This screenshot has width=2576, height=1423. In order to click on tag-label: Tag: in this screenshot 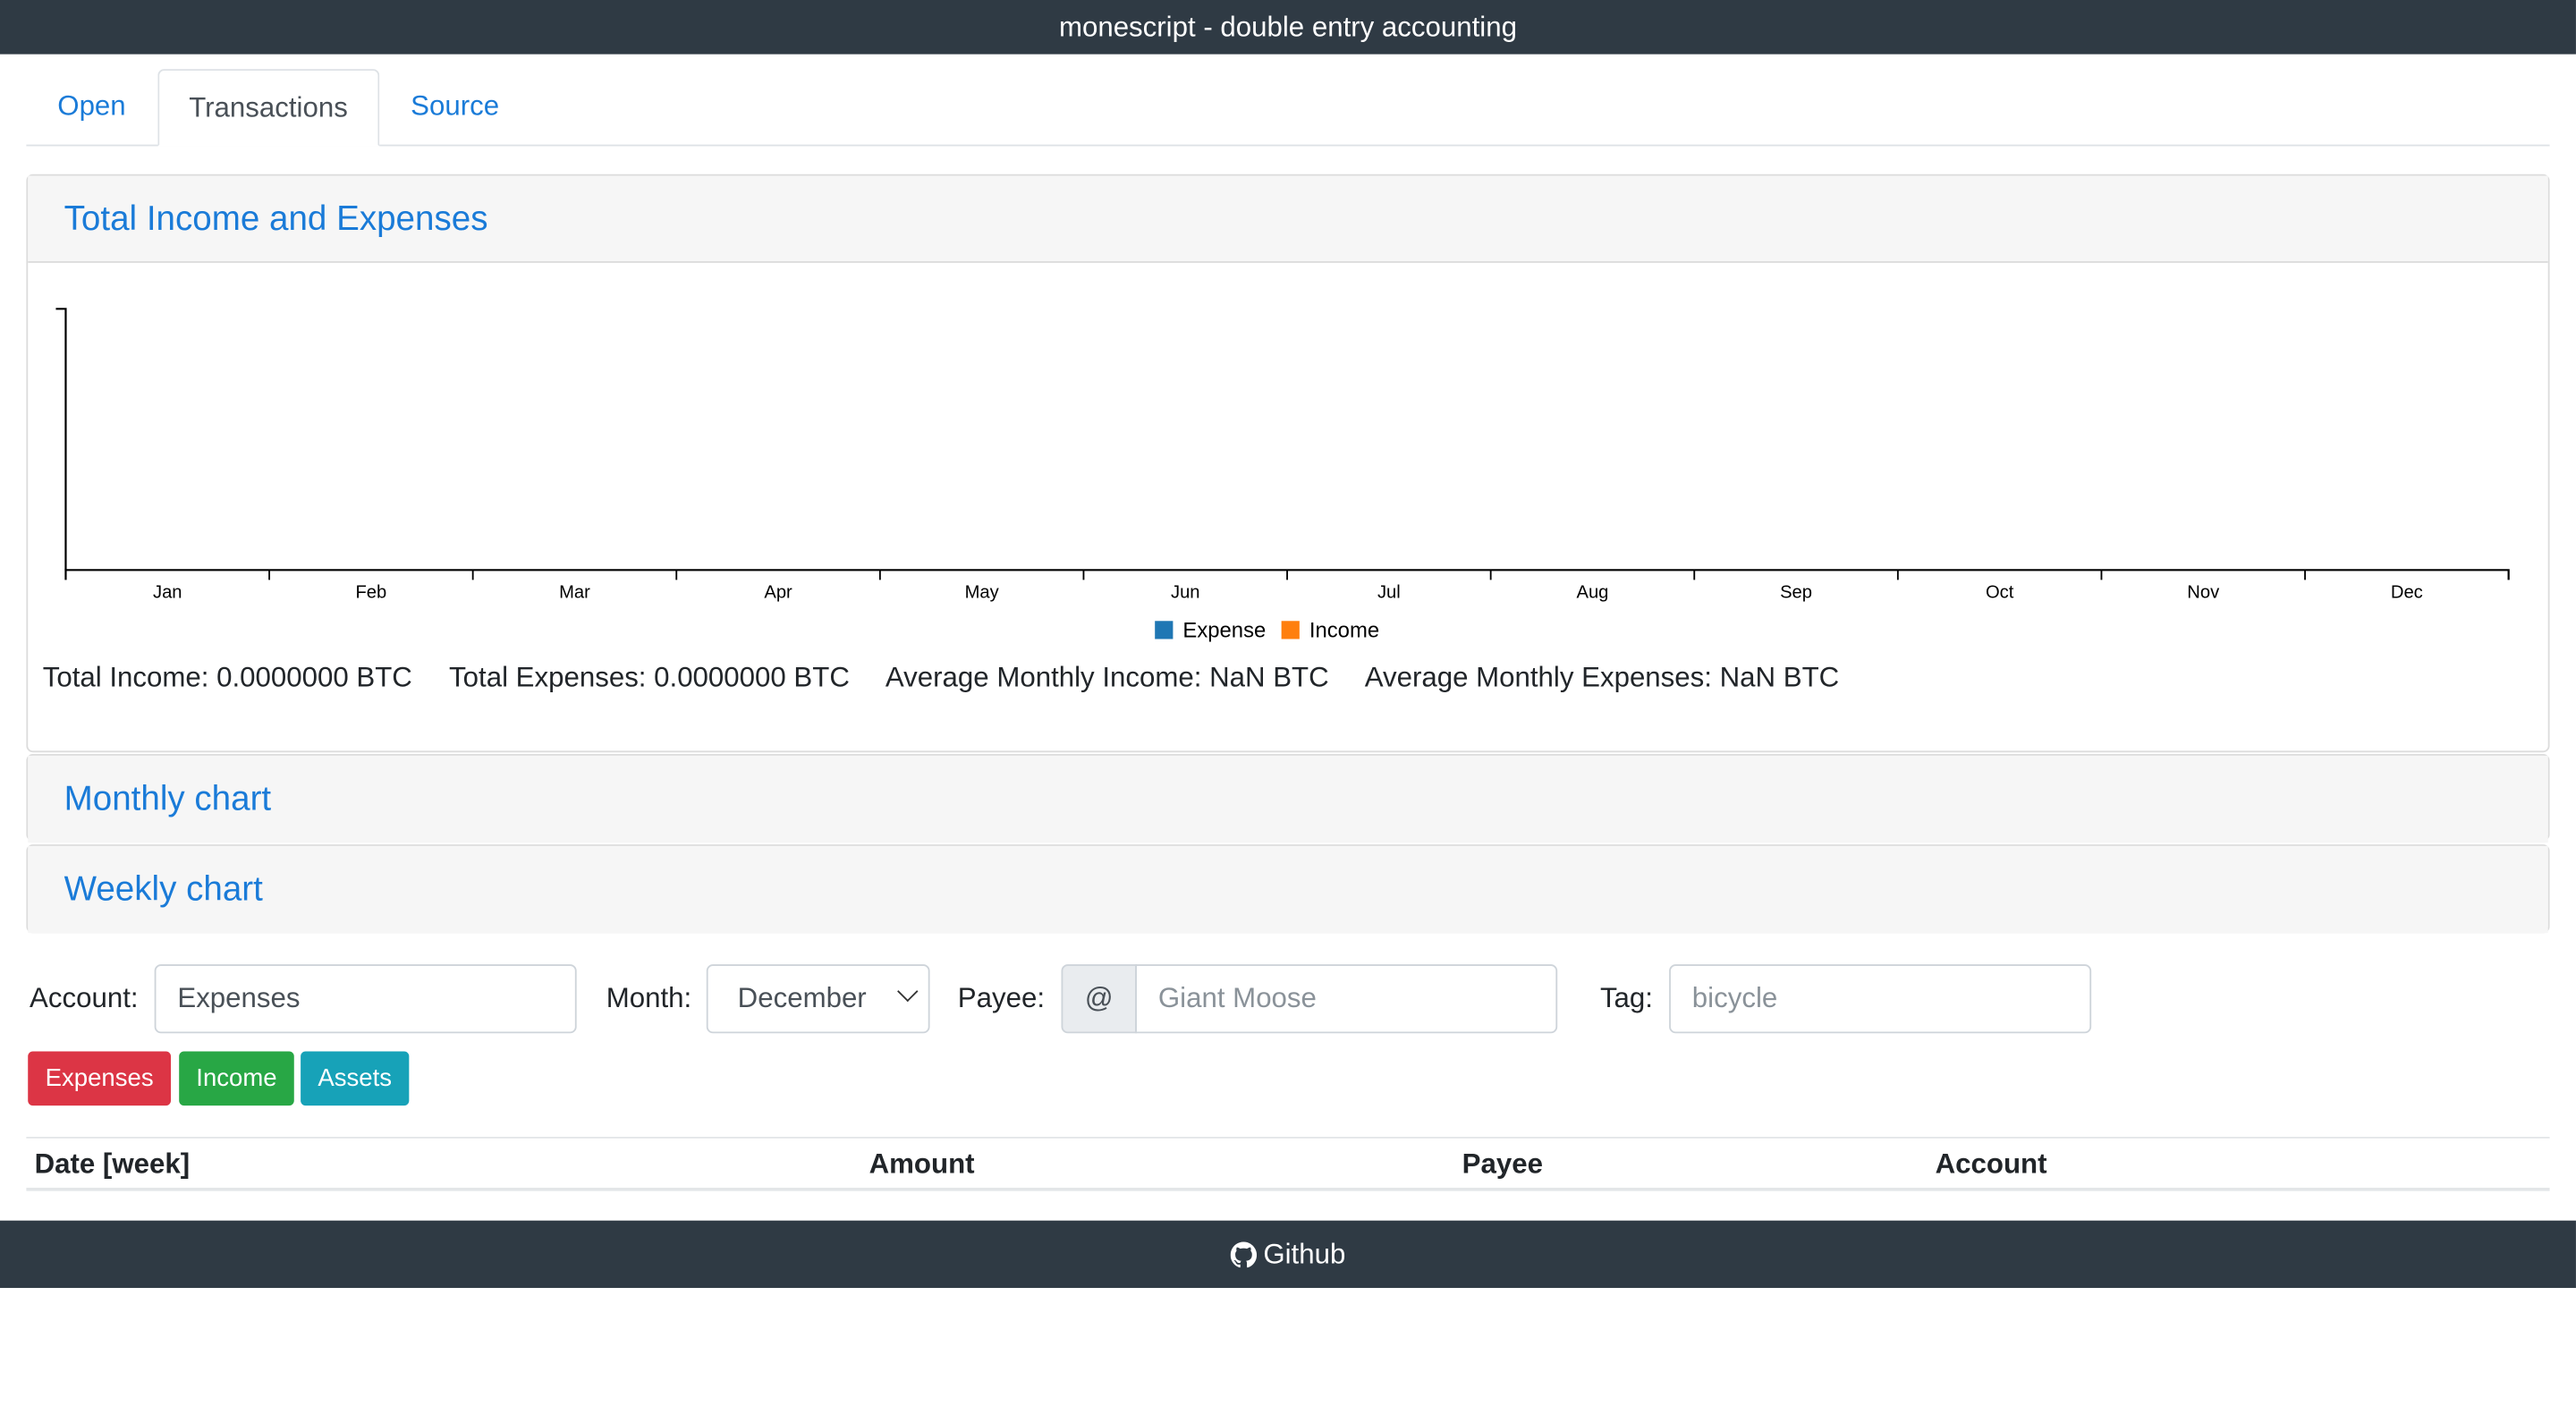, I will do `click(1626, 998)`.